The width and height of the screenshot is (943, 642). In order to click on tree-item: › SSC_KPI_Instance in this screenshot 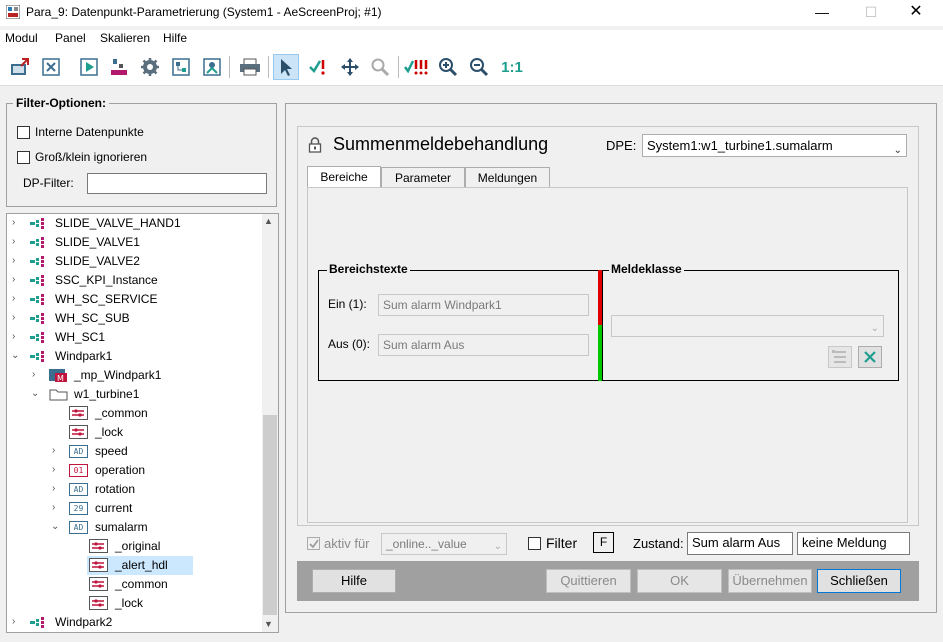, I will do `click(134, 280)`.